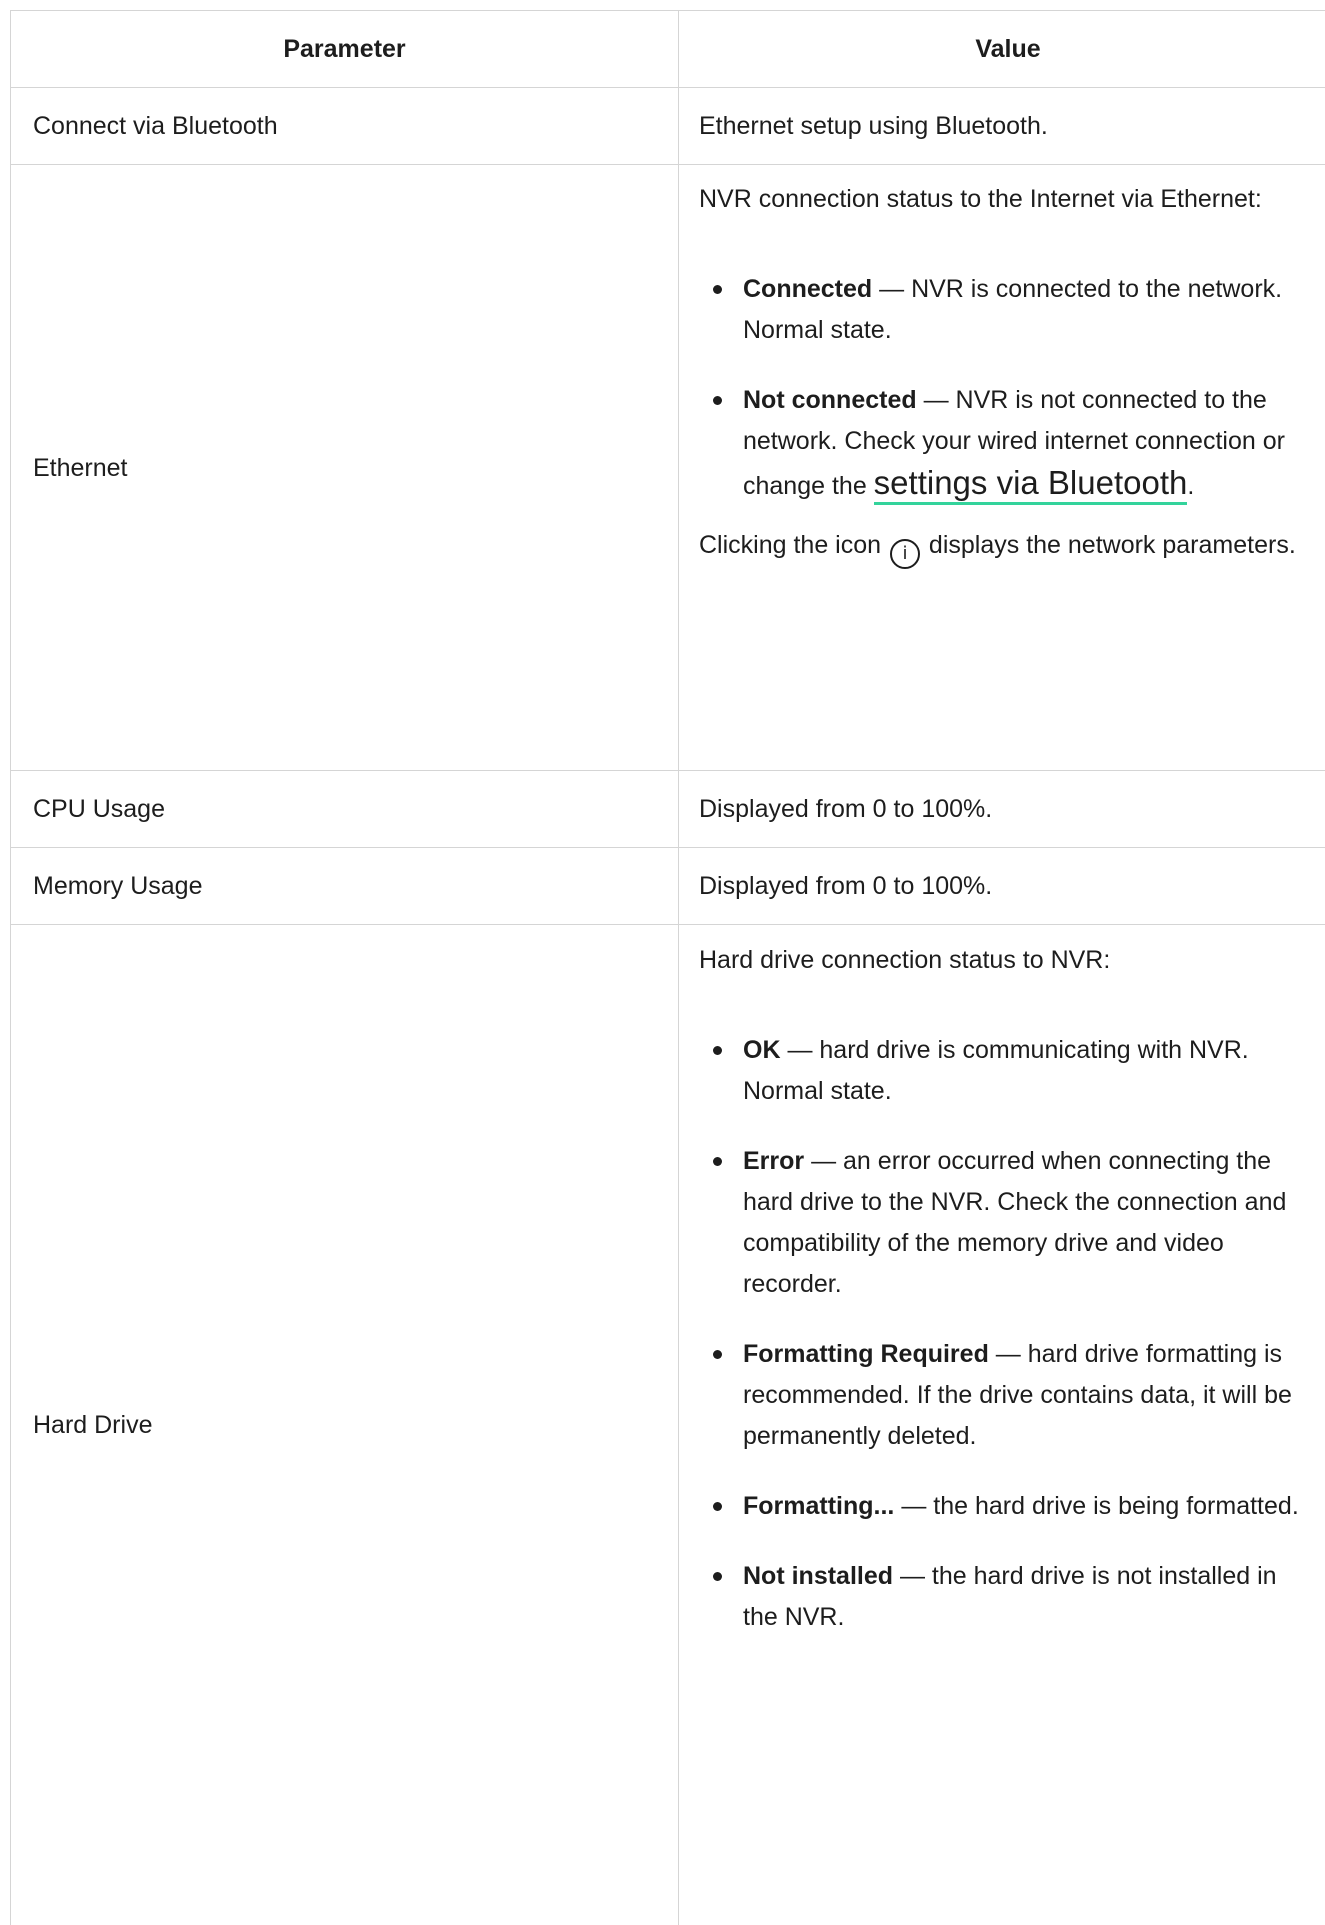 Image resolution: width=1325 pixels, height=1925 pixels. What do you see at coordinates (793, 545) in the screenshot?
I see `info-note-before: Clicking the icon` at bounding box center [793, 545].